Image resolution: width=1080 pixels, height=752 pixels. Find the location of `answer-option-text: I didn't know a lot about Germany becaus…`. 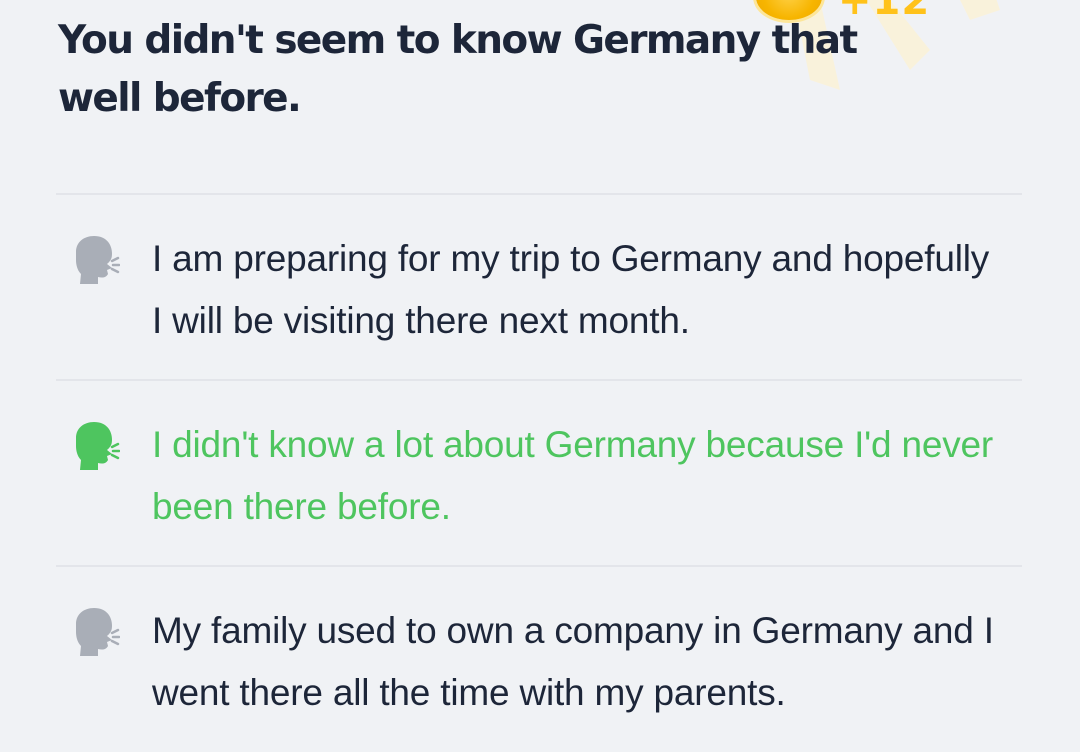

answer-option-text: I didn't know a lot about Germany becaus… is located at coordinates (573, 475).